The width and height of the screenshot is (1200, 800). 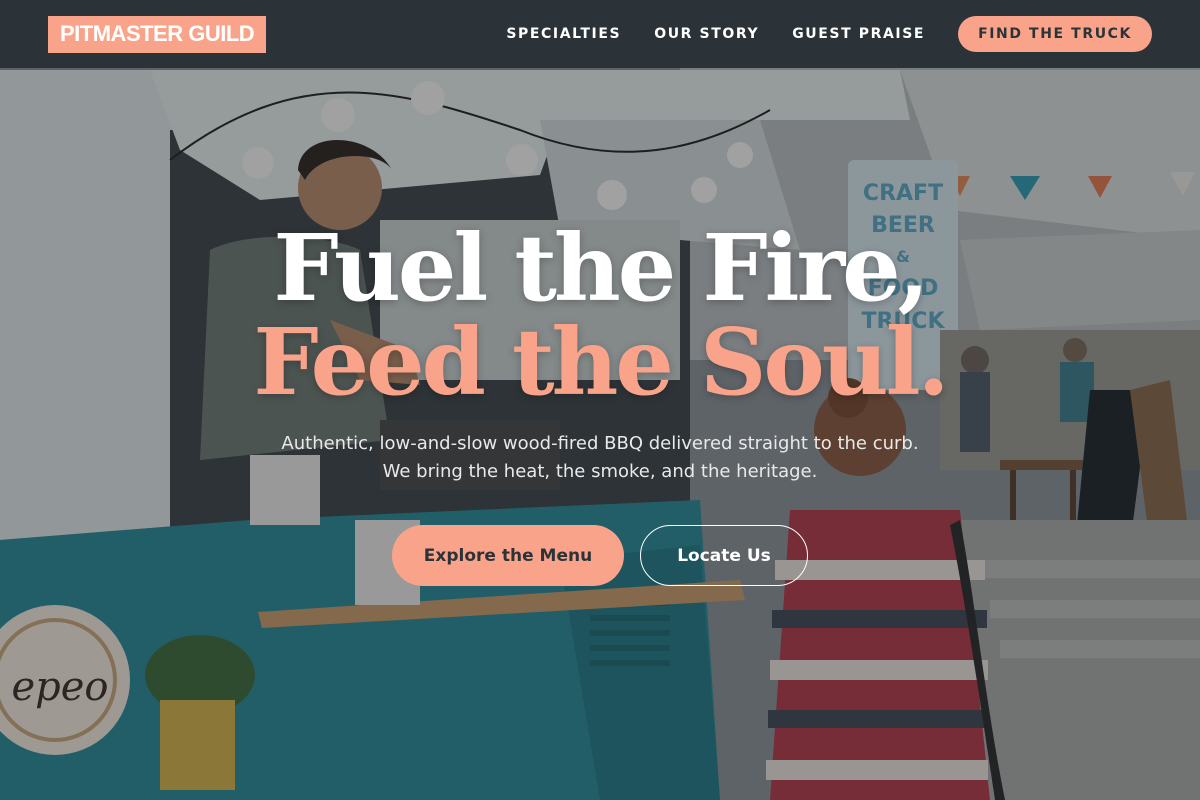 I want to click on nav-link-our-story: OUR STORY, so click(x=706, y=34).